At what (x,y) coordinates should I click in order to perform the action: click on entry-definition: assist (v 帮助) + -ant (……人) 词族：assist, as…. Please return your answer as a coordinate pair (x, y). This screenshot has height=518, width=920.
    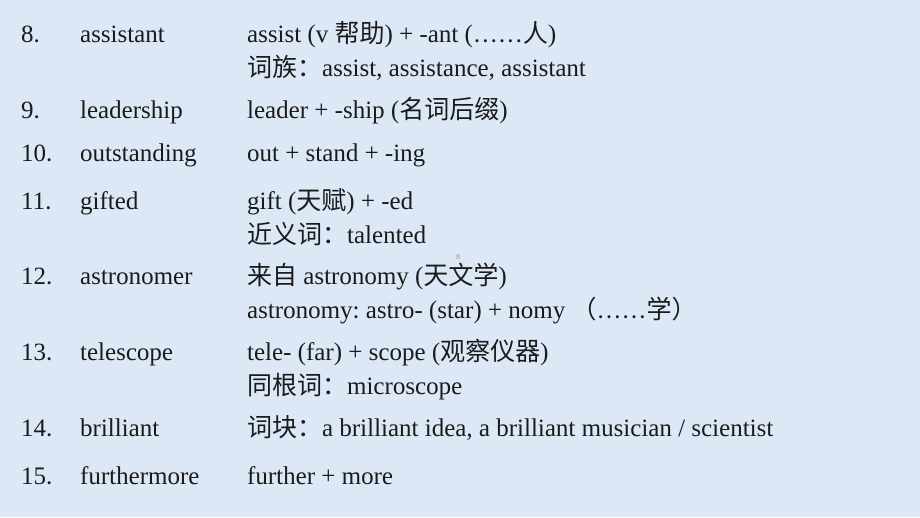
    Looking at the image, I should click on (416, 52).